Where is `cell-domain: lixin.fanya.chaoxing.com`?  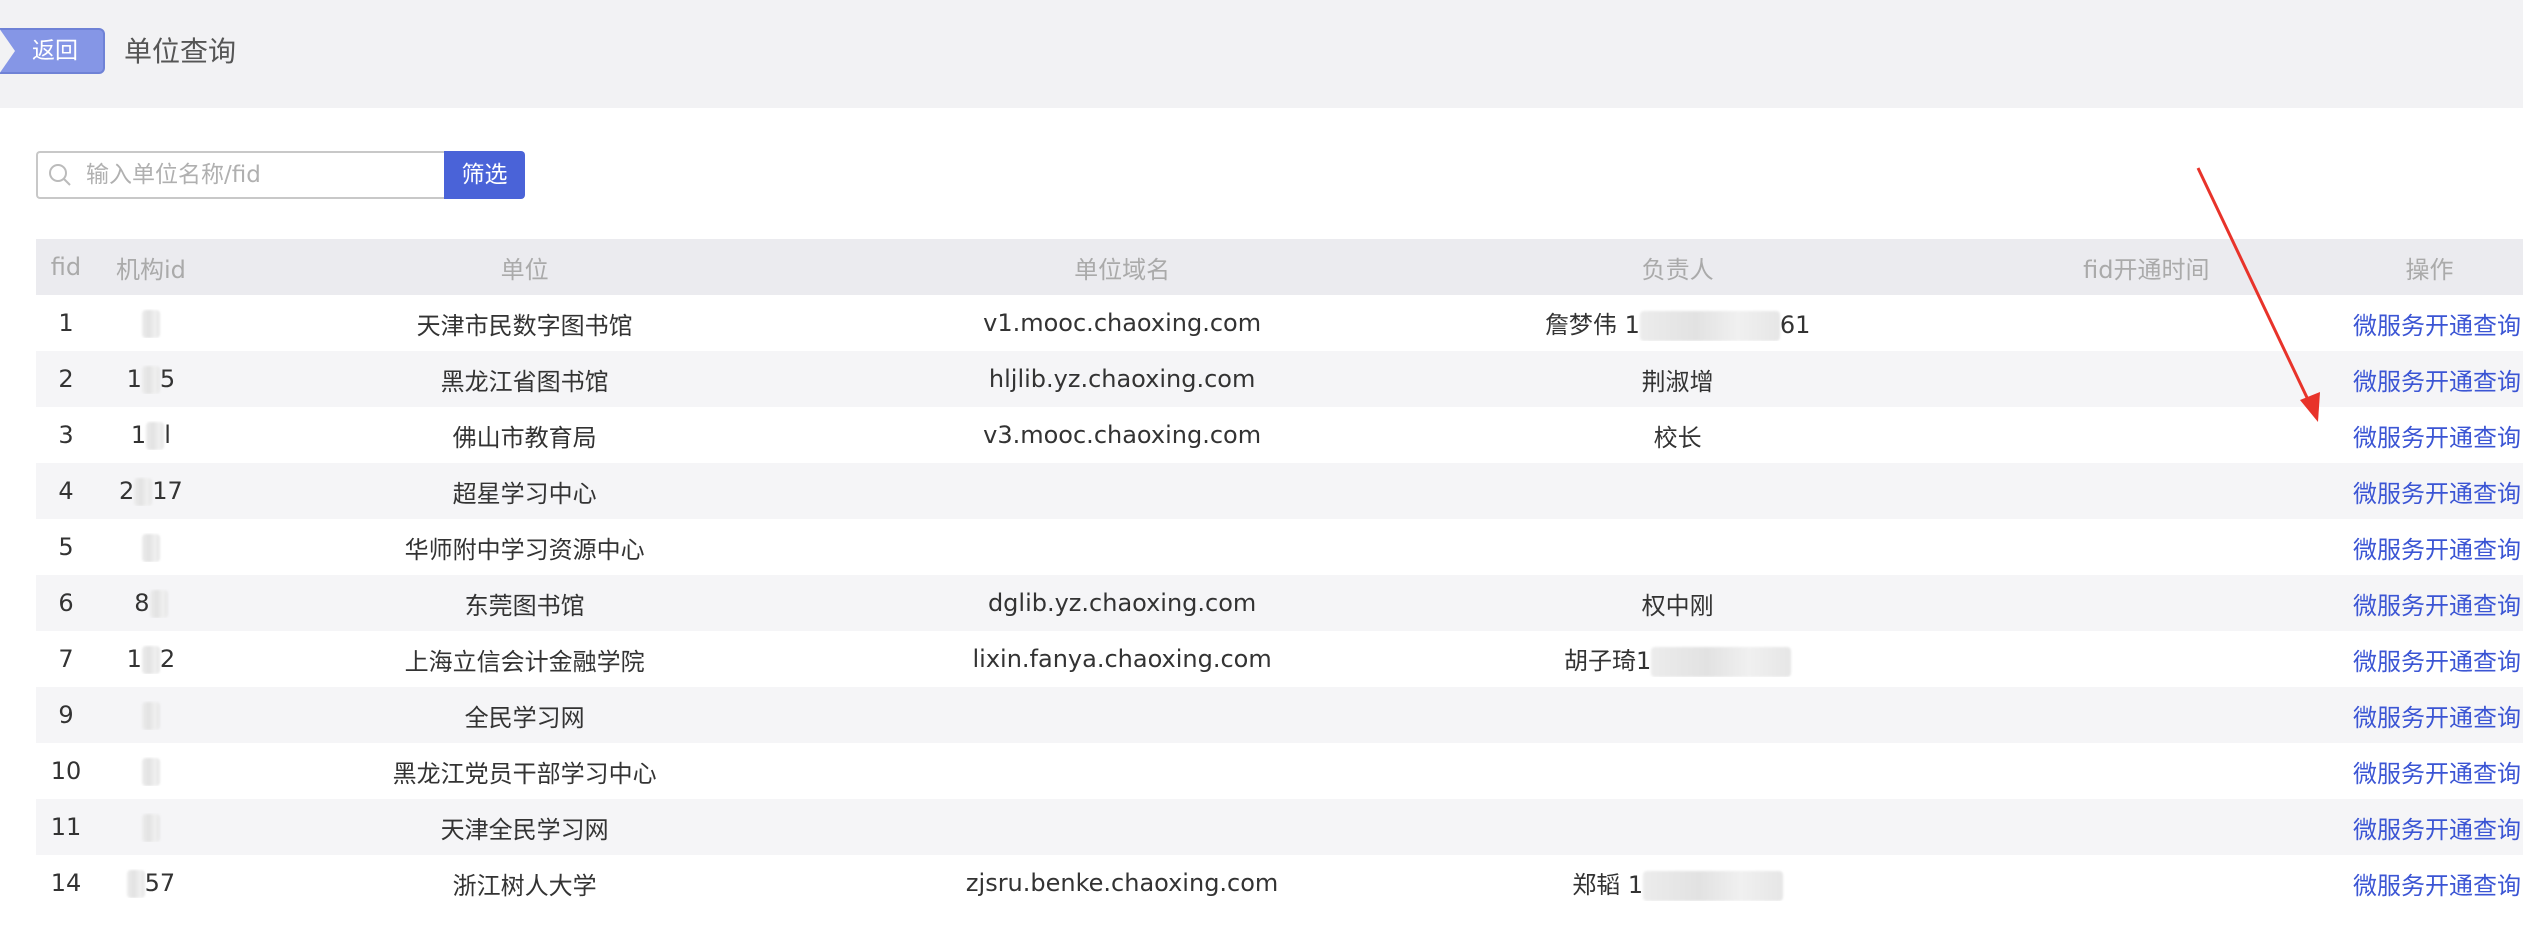
cell-domain: lixin.fanya.chaoxing.com is located at coordinates (1122, 659).